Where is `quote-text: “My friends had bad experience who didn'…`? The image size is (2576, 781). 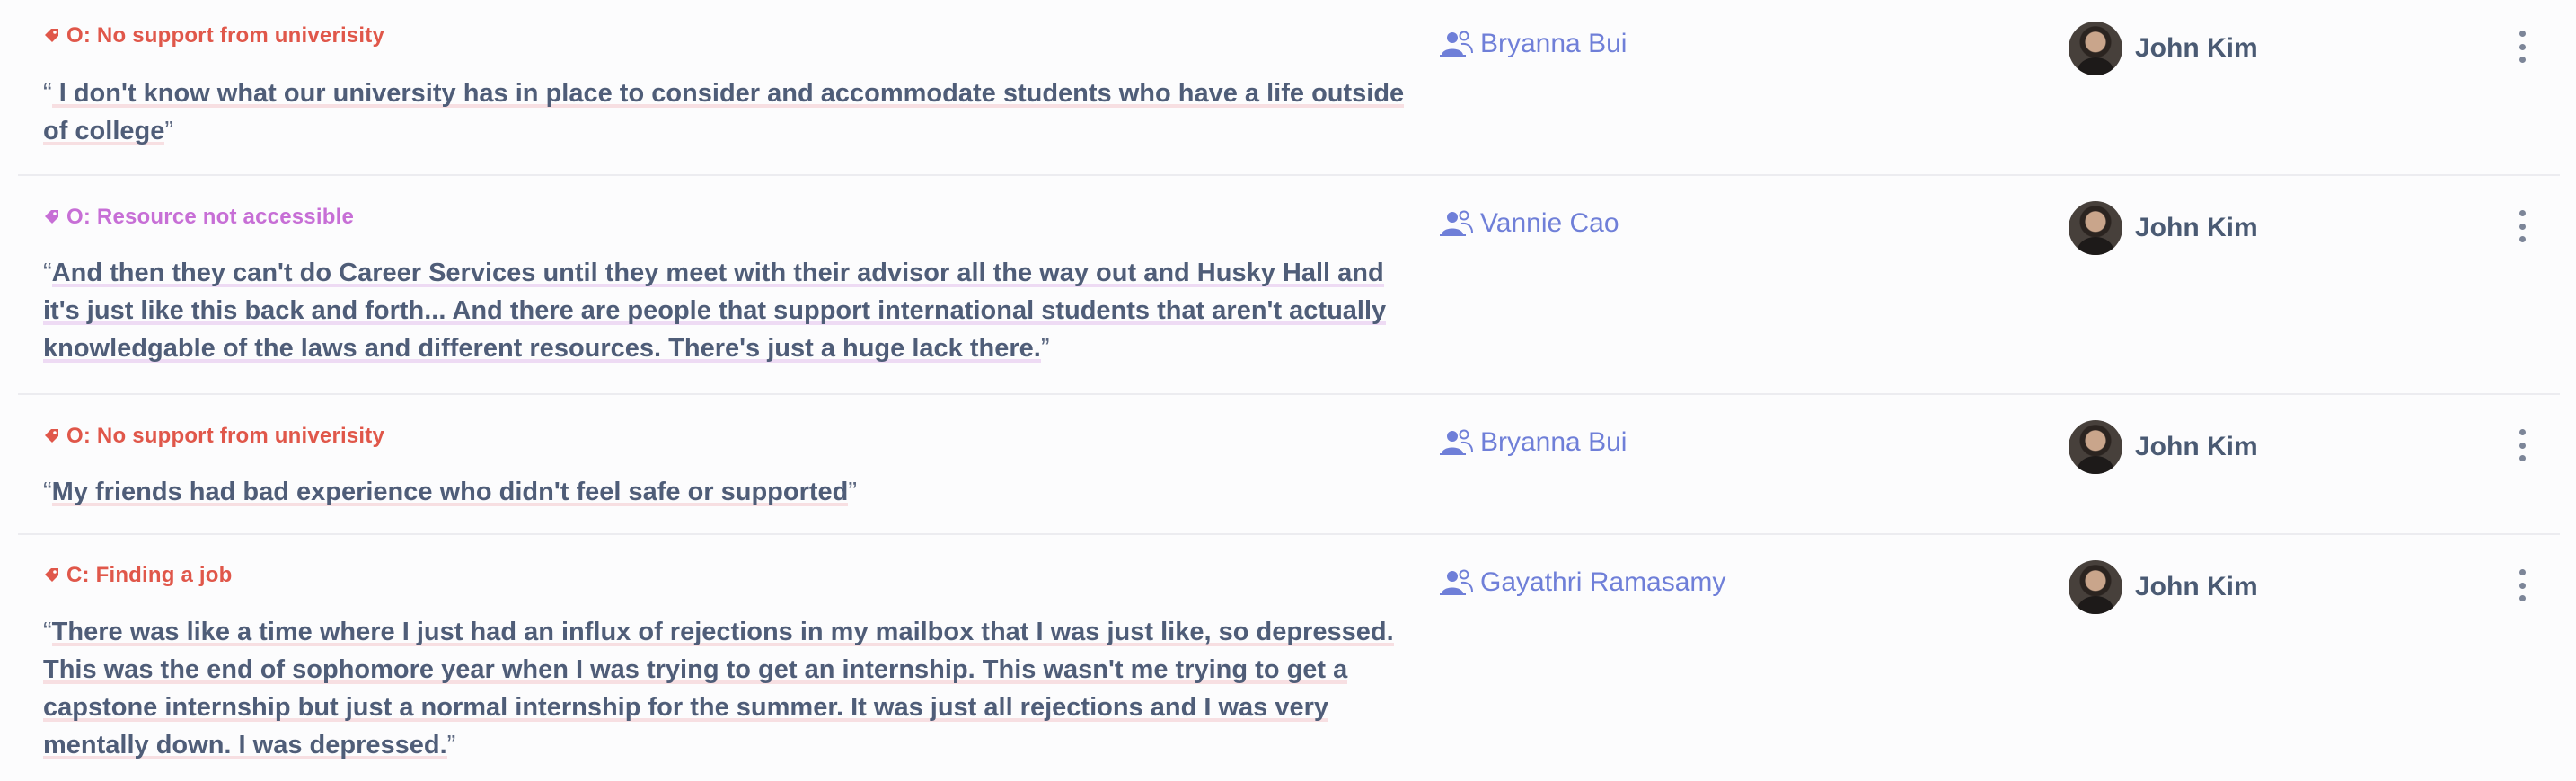 quote-text: “My friends had bad experience who didn'… is located at coordinates (734, 492).